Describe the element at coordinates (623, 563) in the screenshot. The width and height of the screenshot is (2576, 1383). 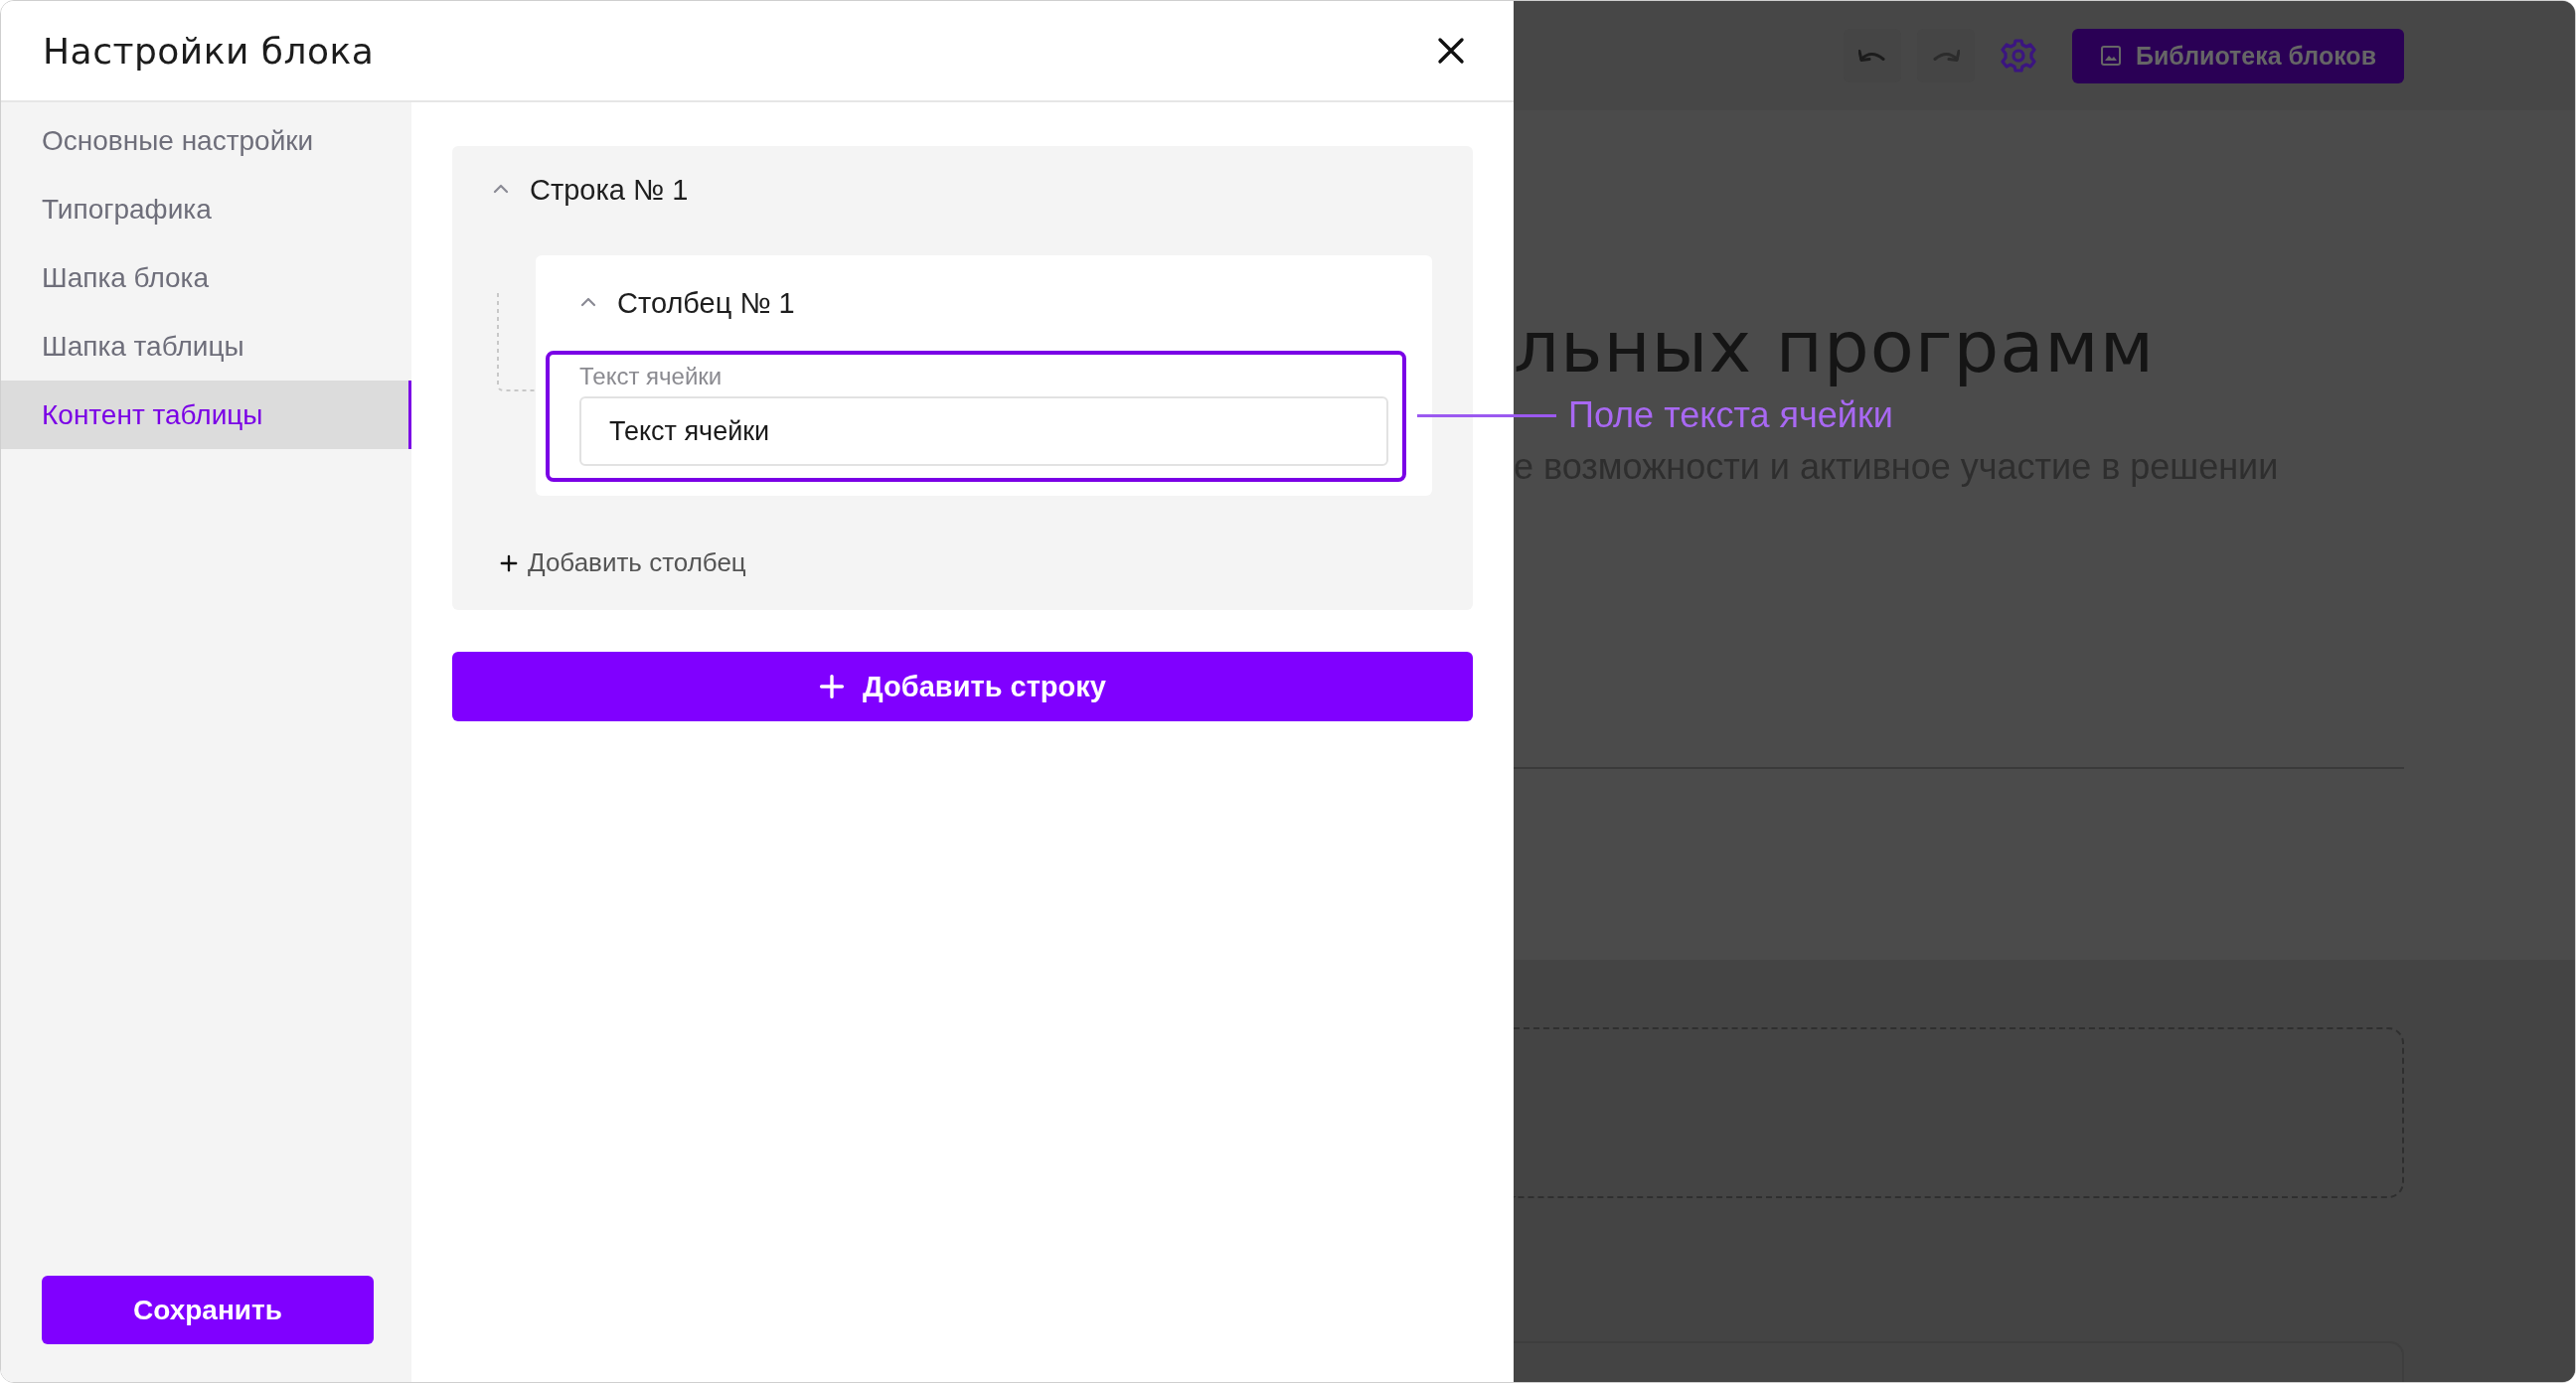
I see `add-column-button: Добавить столбец` at that location.